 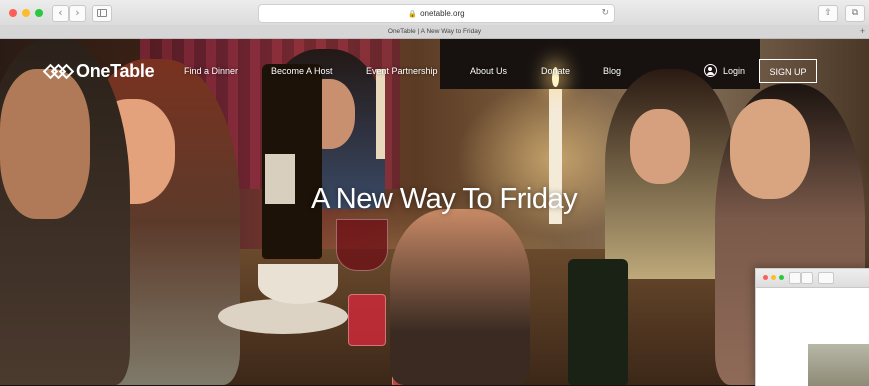 What do you see at coordinates (734, 70) in the screenshot?
I see `login-label: Login` at bounding box center [734, 70].